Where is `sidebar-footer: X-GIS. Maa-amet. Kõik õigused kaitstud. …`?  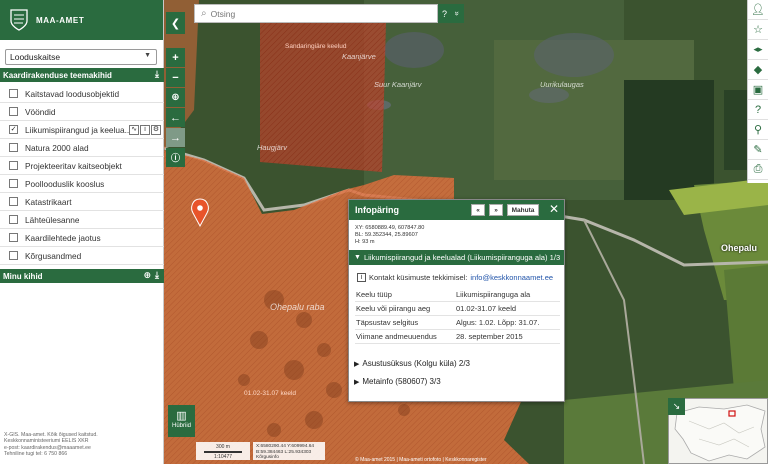 sidebar-footer: X-GIS. Maa-amet. Kõik õigused kaitstud. … is located at coordinates (82, 444).